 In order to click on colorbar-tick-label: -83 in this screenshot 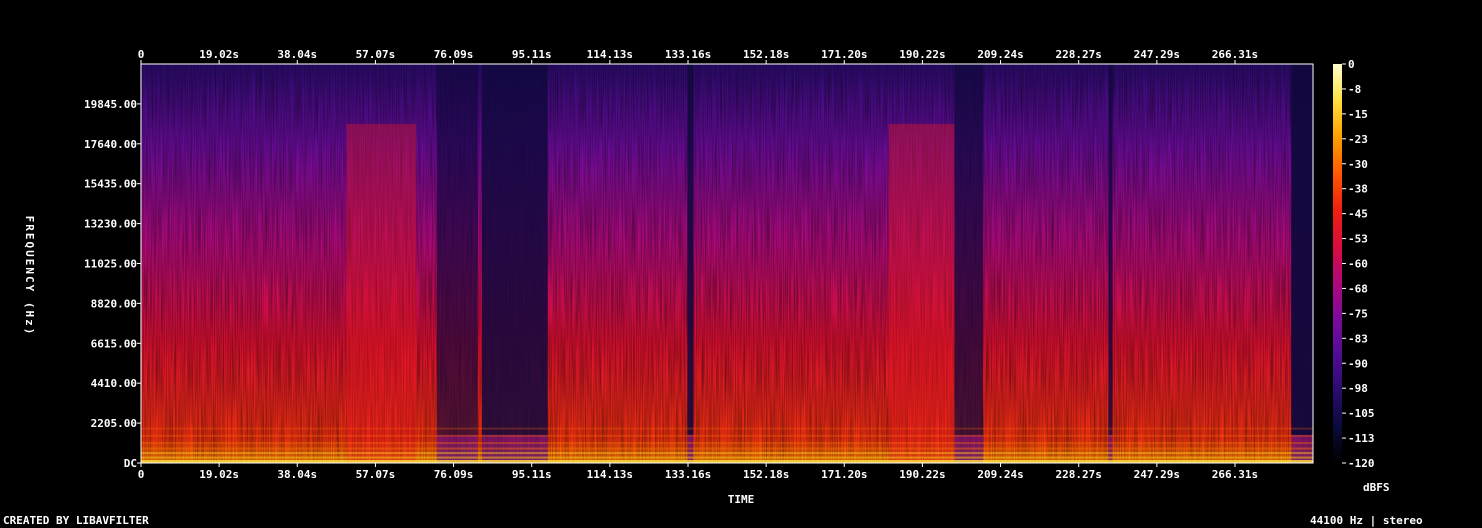, I will do `click(1358, 338)`.